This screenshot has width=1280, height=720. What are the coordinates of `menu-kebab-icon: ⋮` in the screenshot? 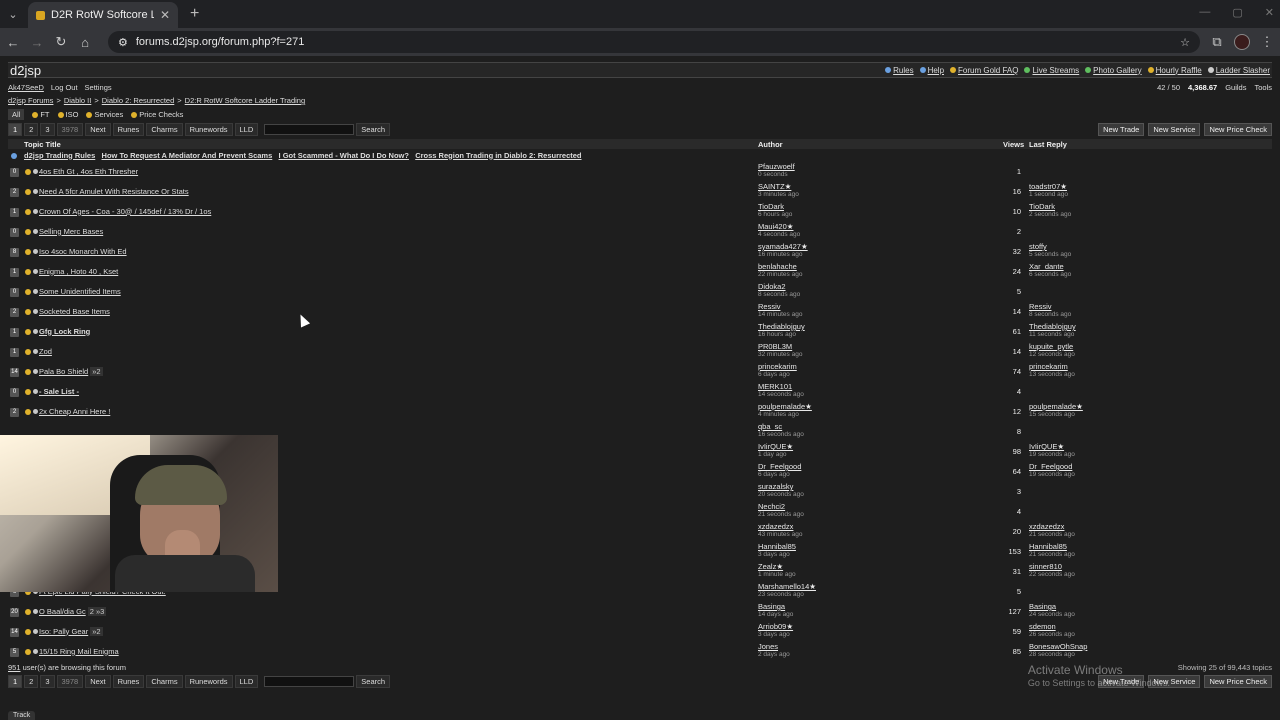 It's located at (1267, 42).